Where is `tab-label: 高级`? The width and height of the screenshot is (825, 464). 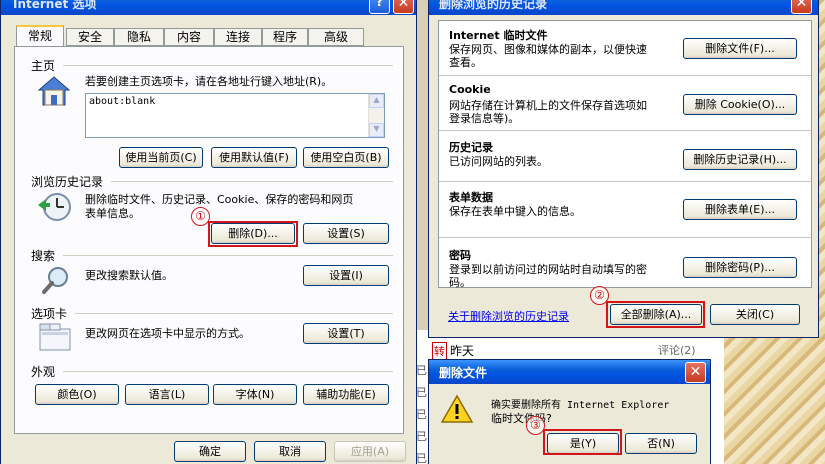
tab-label: 高级 is located at coordinates (335, 37).